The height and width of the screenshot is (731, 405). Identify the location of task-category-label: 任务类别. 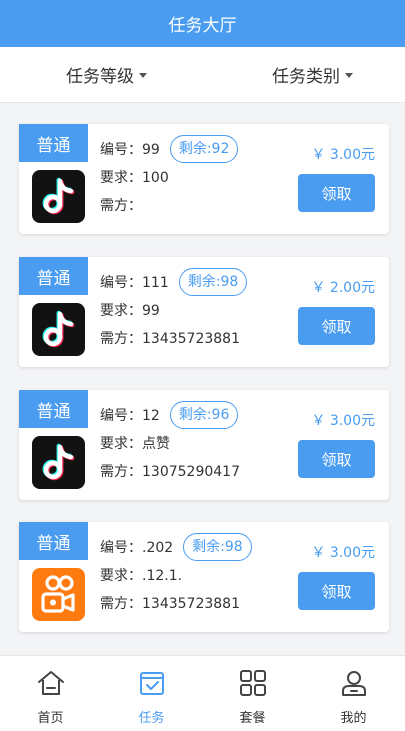
(306, 77).